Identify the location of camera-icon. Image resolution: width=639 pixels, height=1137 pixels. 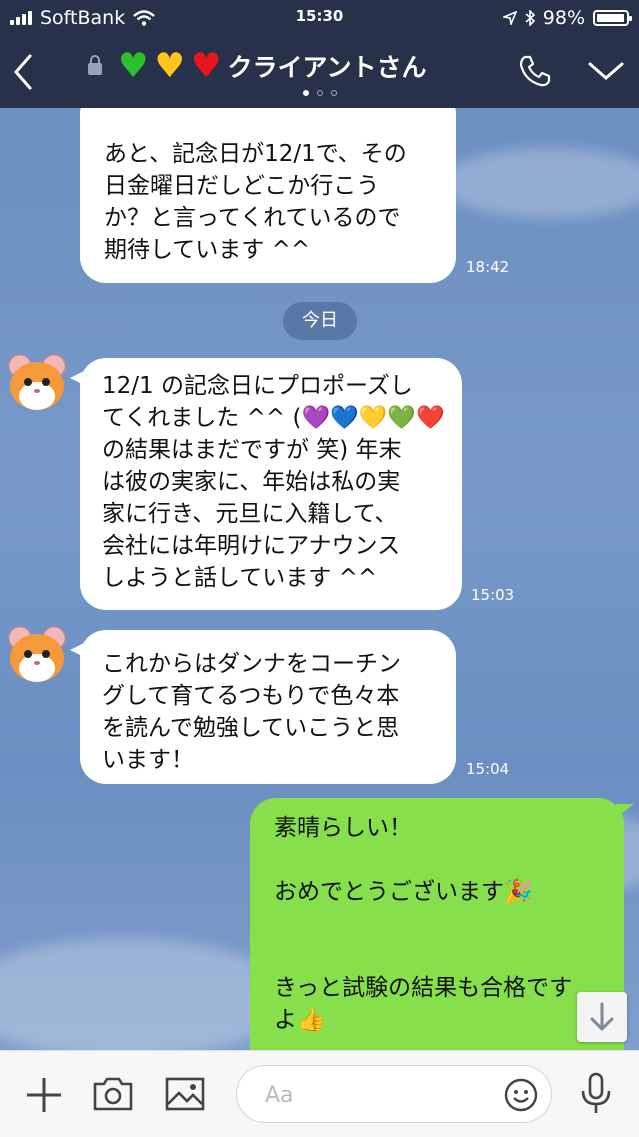
(113, 1094).